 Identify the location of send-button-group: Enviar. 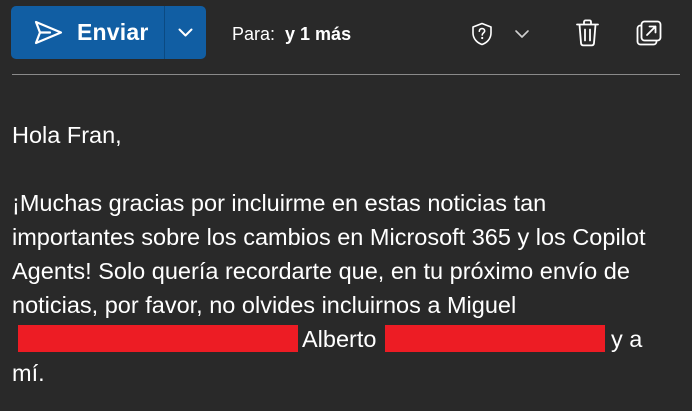
(108, 32).